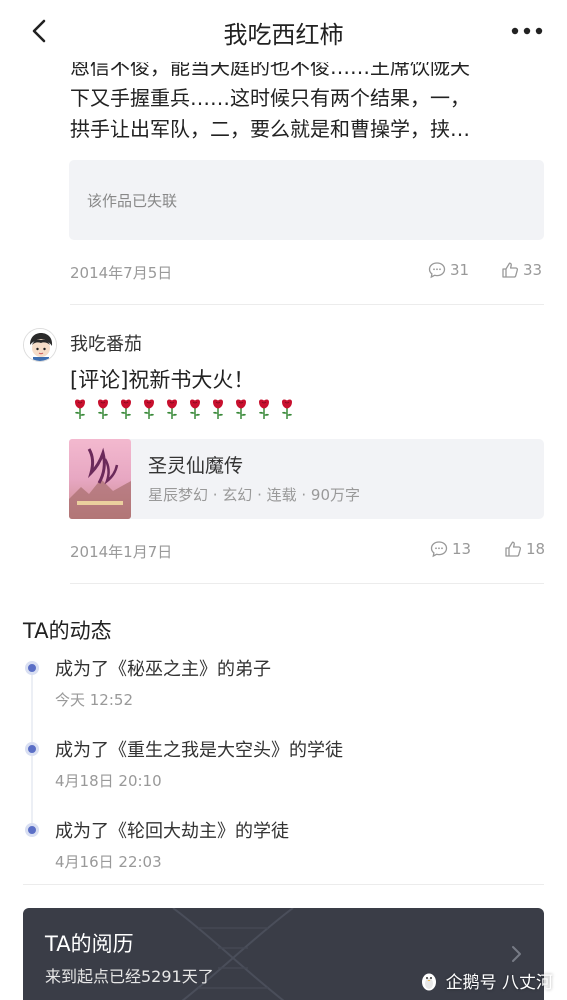 Image resolution: width=567 pixels, height=1000 pixels. What do you see at coordinates (121, 273) in the screenshot?
I see `post-date: 2014年7月5日` at bounding box center [121, 273].